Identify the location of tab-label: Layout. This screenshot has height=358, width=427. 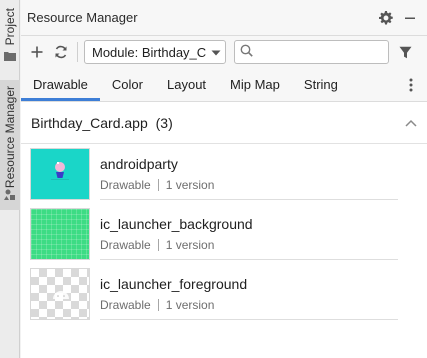
(187, 84).